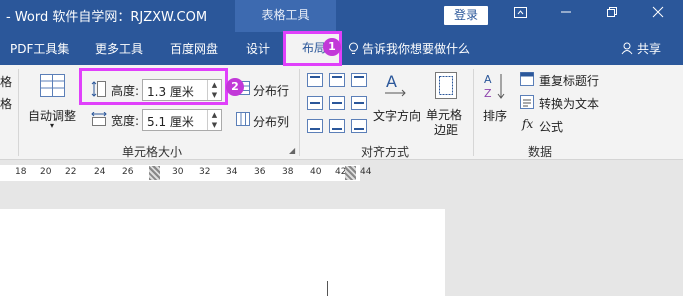  What do you see at coordinates (39, 48) in the screenshot?
I see `tab-pdf-tools: PDF工具集` at bounding box center [39, 48].